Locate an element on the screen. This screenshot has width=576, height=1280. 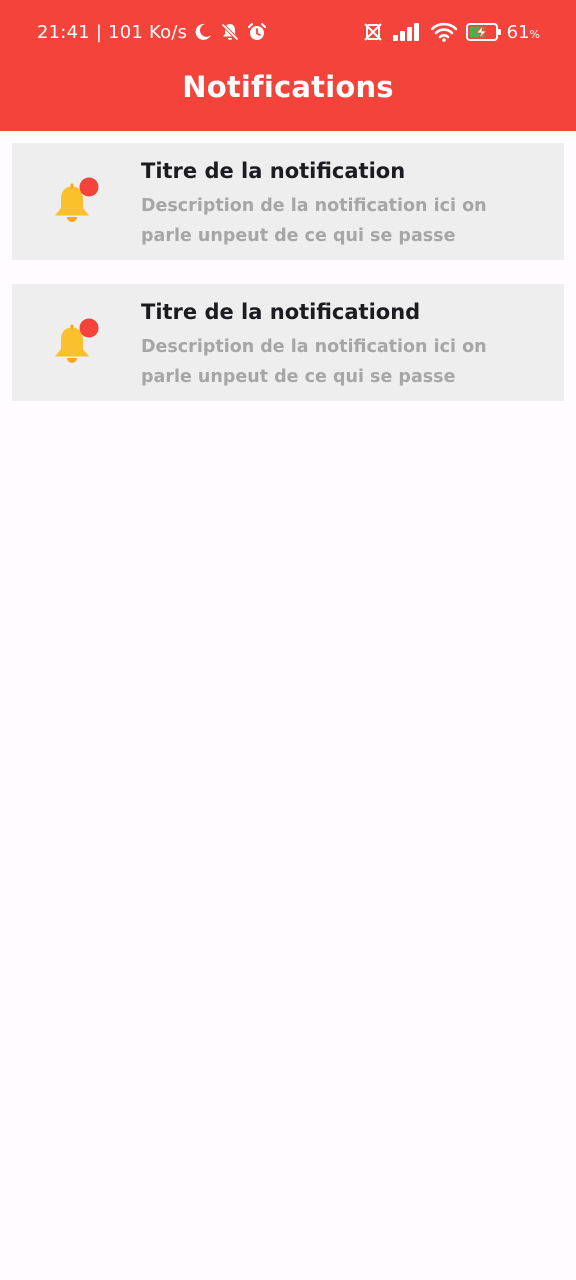
no-sim-icon is located at coordinates (373, 32).